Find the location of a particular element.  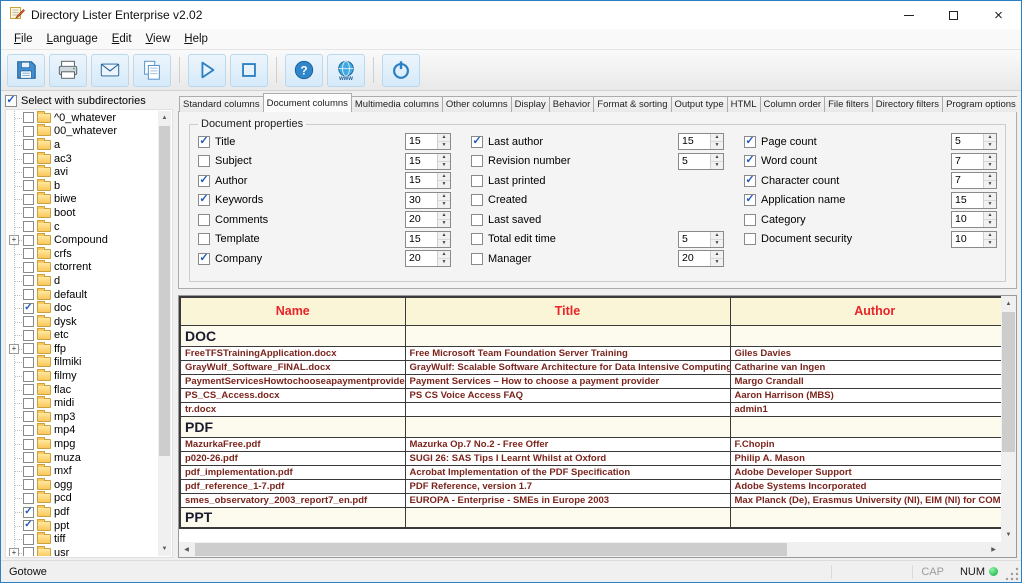

tree-item-mp3: mp3 is located at coordinates (82, 416).